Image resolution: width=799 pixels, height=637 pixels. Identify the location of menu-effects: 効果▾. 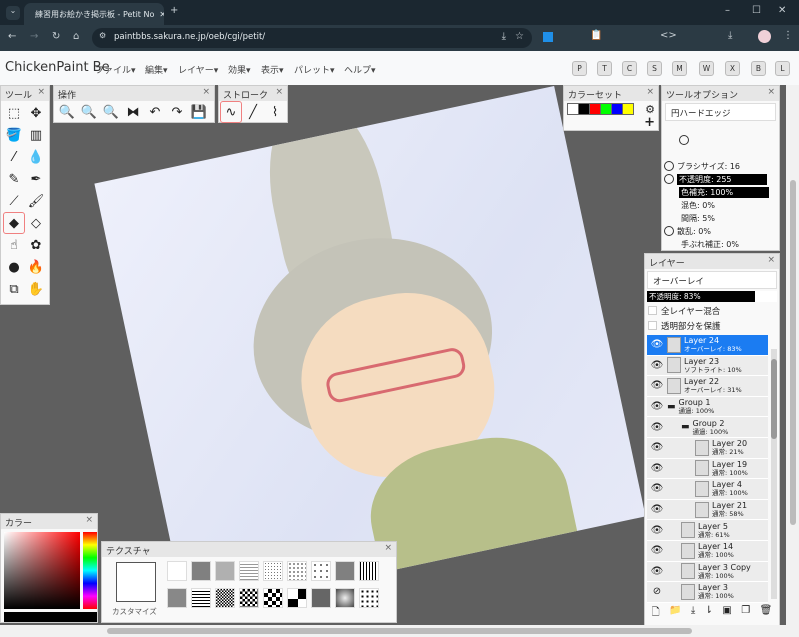
(239, 69).